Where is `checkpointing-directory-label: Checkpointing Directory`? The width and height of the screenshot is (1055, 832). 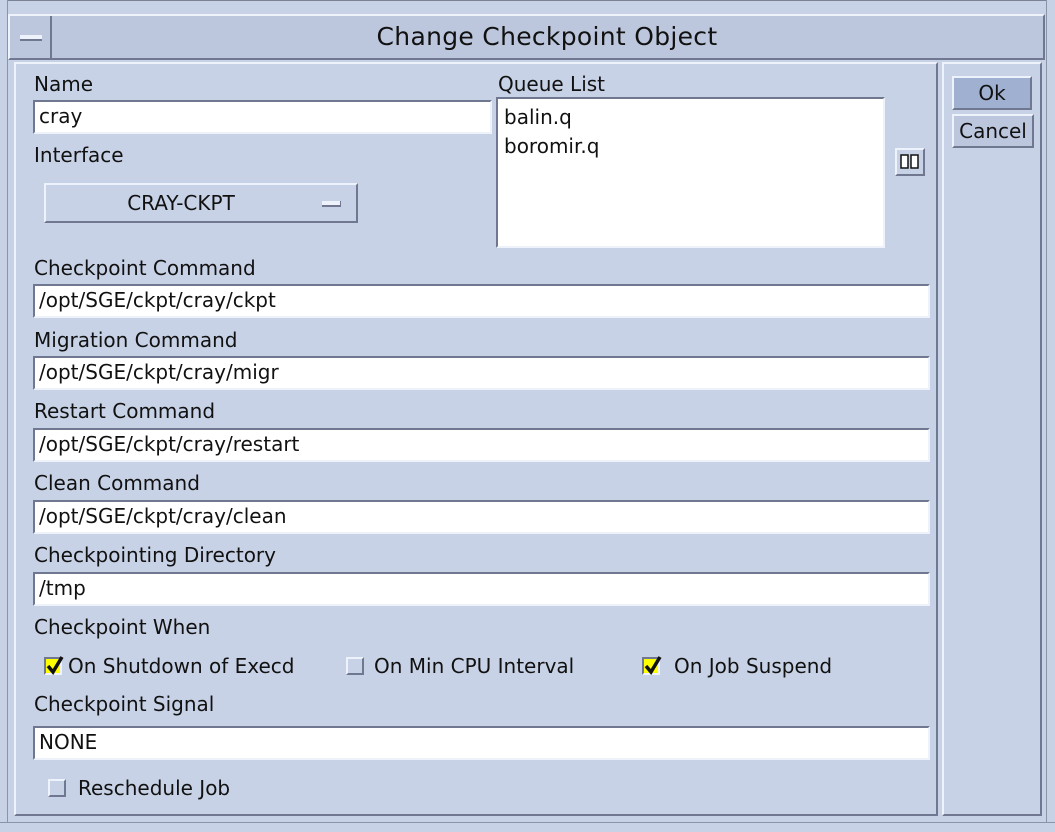 checkpointing-directory-label: Checkpointing Directory is located at coordinates (155, 555).